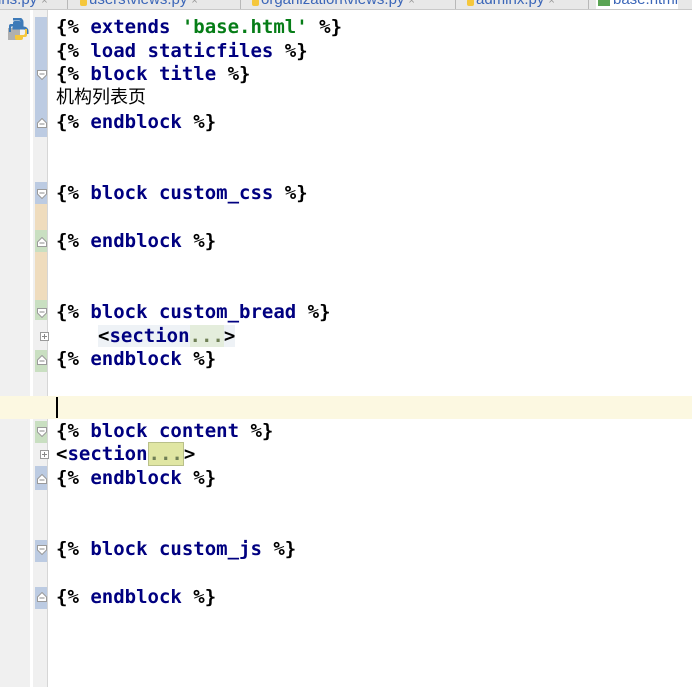 The height and width of the screenshot is (687, 692). I want to click on code-line: {% block custom_bread %}, so click(193, 312).